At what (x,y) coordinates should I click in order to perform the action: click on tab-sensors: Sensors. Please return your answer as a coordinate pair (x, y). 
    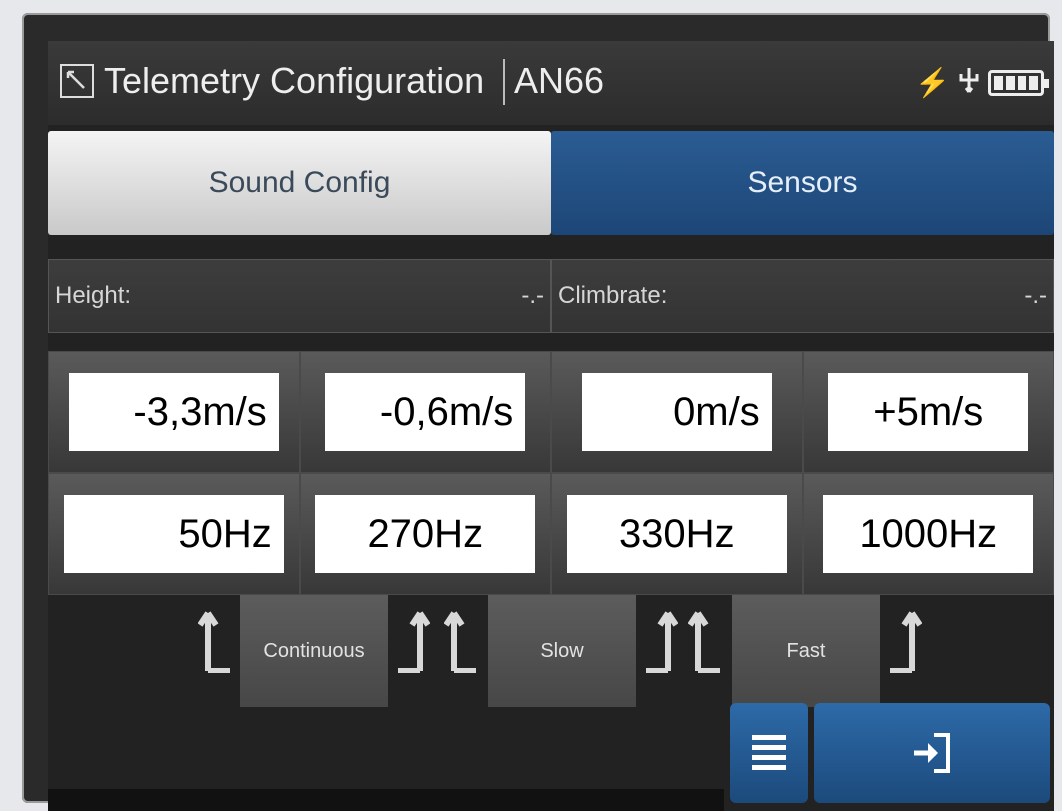
    Looking at the image, I should click on (802, 183).